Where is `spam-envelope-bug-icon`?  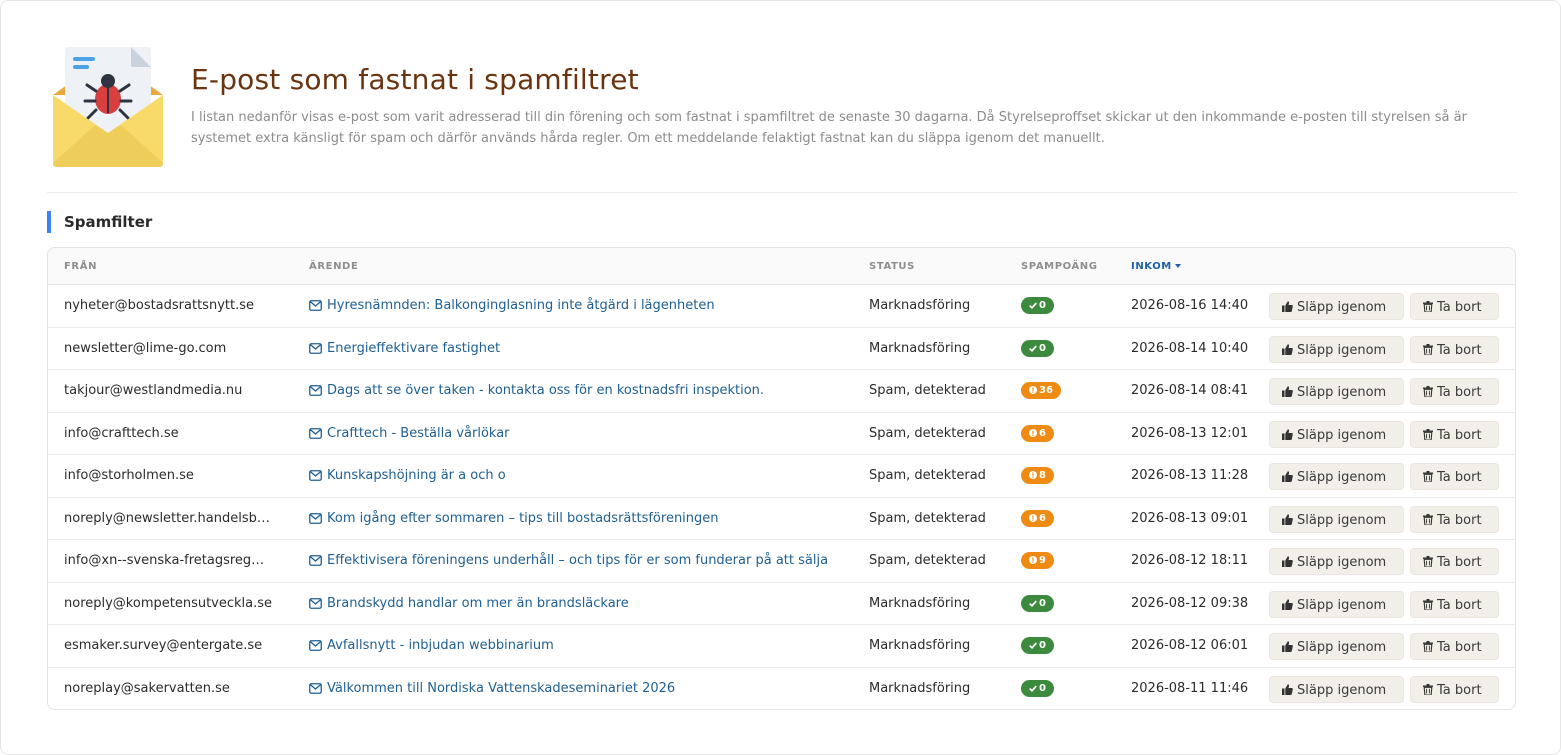 spam-envelope-bug-icon is located at coordinates (108, 107).